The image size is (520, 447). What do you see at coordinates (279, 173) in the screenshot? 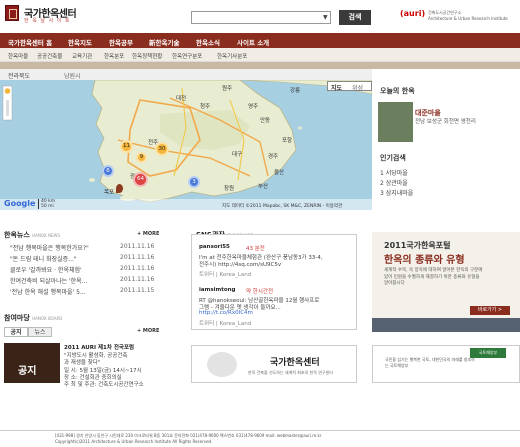
I see `map-city-ulsan: 울산` at bounding box center [279, 173].